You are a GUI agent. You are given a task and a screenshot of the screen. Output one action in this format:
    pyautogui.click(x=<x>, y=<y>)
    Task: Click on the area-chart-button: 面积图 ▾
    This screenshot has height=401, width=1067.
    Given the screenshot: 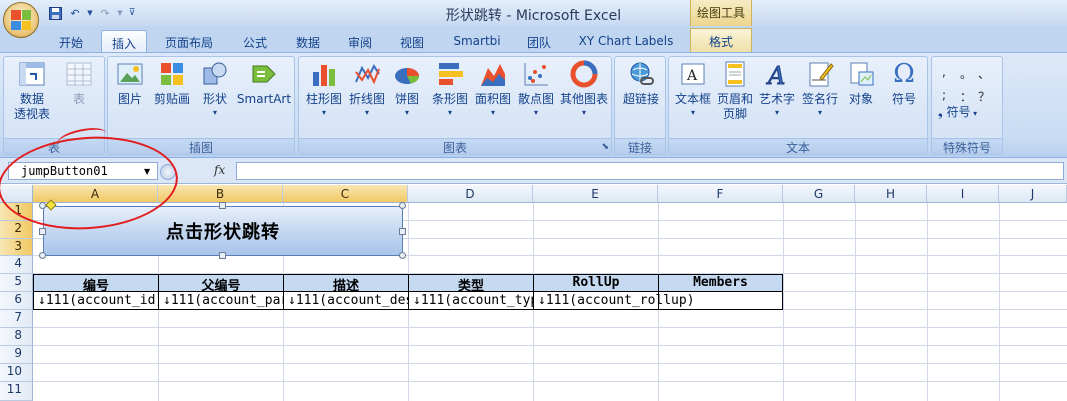 What is the action you would take?
    pyautogui.click(x=493, y=89)
    